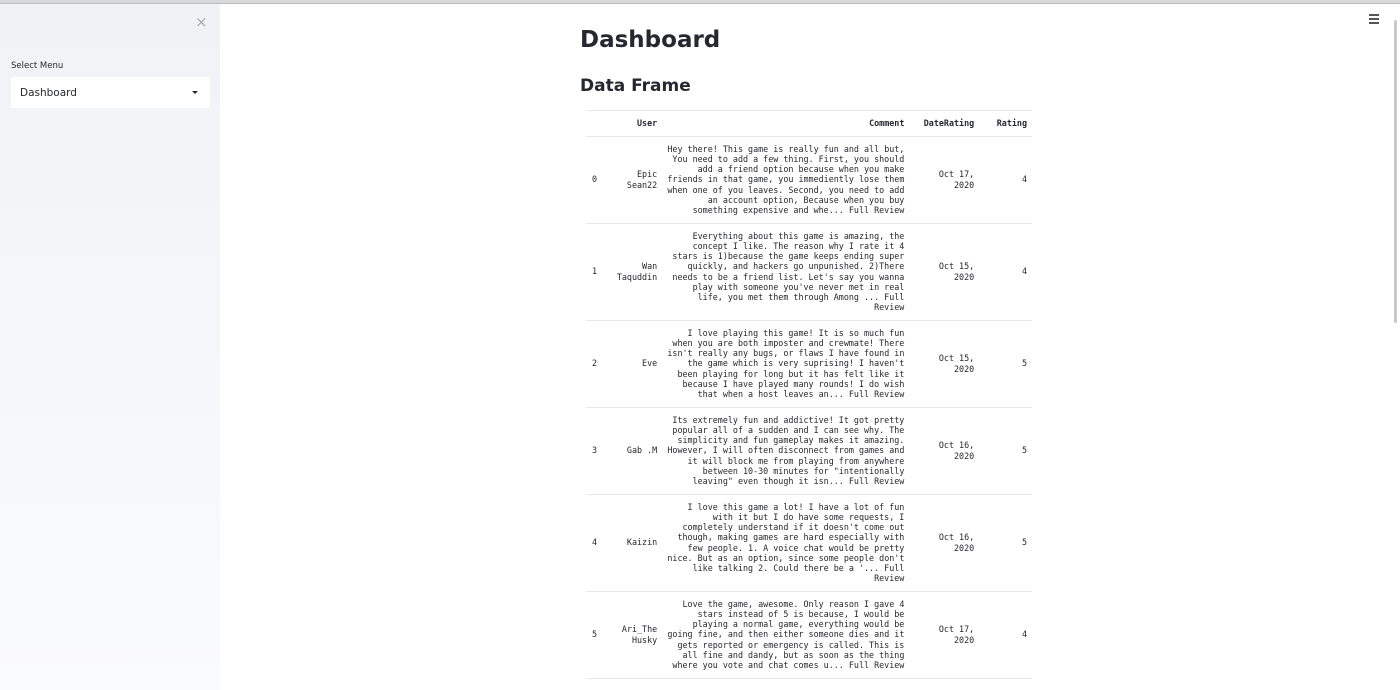 The width and height of the screenshot is (1400, 690). What do you see at coordinates (944, 124) in the screenshot?
I see `column-header-date-rating: DateRating` at bounding box center [944, 124].